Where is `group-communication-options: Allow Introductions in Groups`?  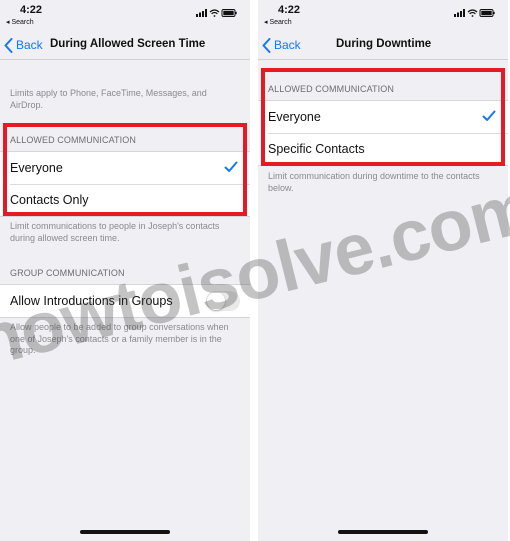
group-communication-options: Allow Introductions in Groups is located at coordinates (125, 301).